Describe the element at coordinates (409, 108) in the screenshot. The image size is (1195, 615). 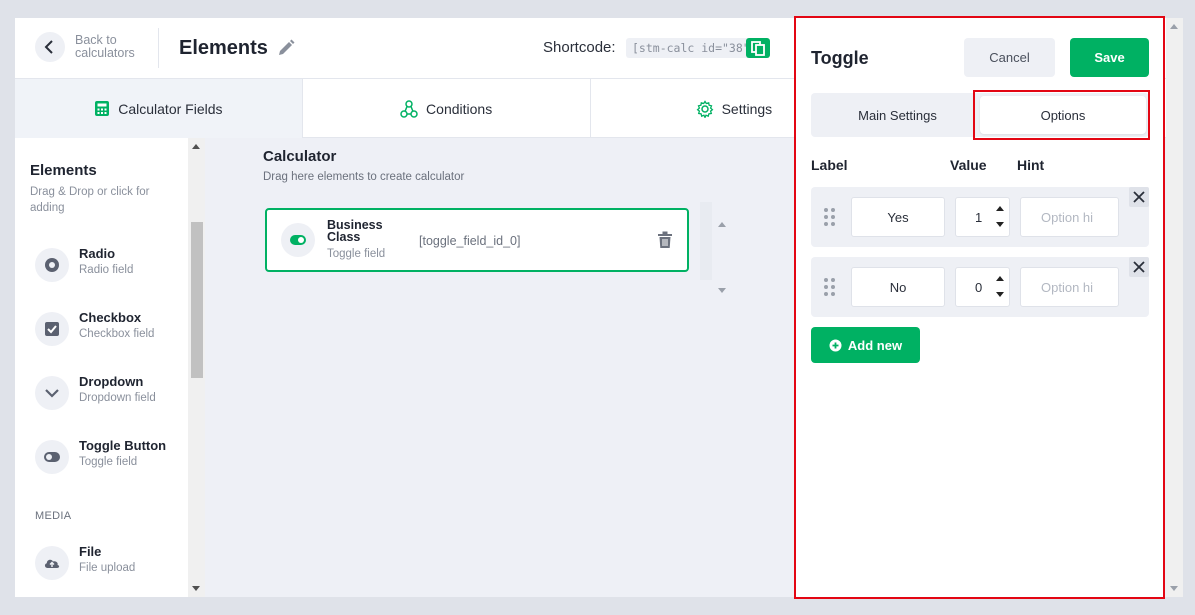
I see `conditions-icon` at that location.